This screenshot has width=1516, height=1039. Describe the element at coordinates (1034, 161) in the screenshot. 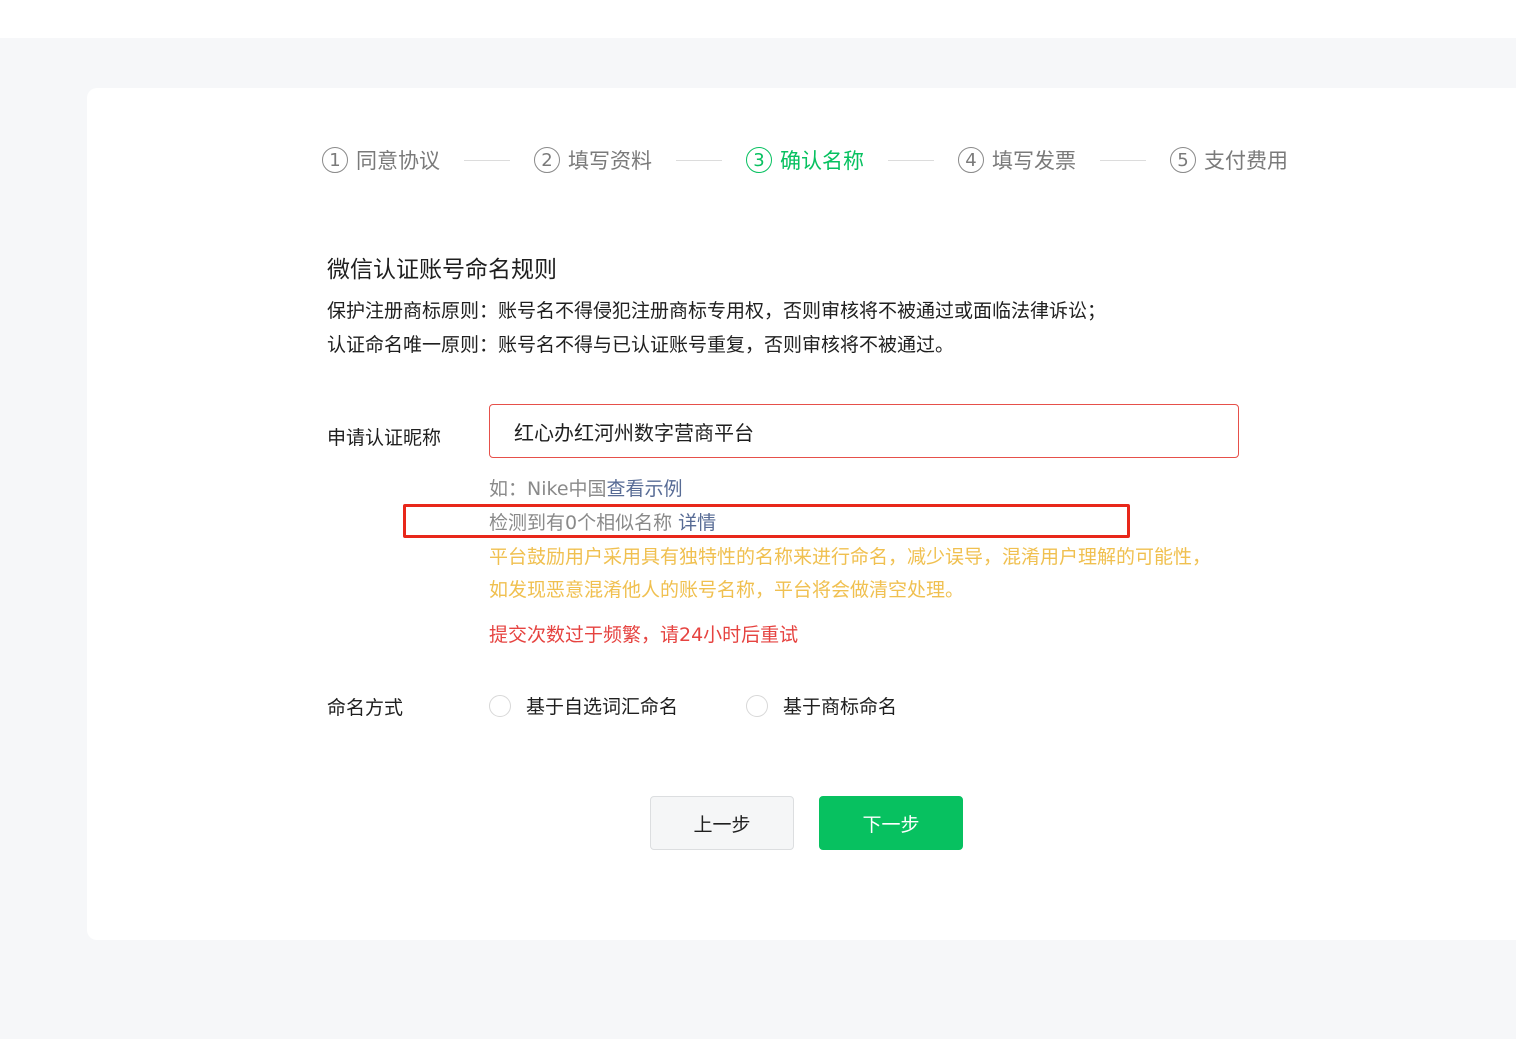

I see `step-label: 填写发票` at that location.